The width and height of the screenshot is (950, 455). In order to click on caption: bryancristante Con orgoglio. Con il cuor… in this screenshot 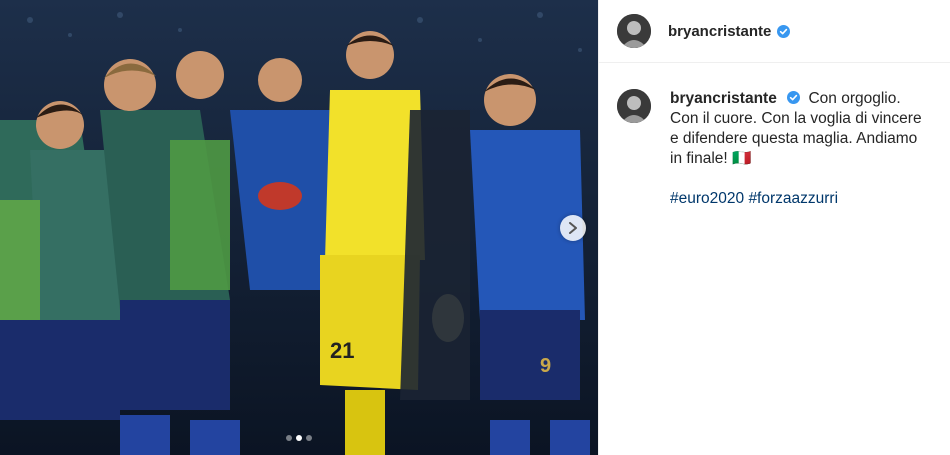, I will do `click(774, 136)`.